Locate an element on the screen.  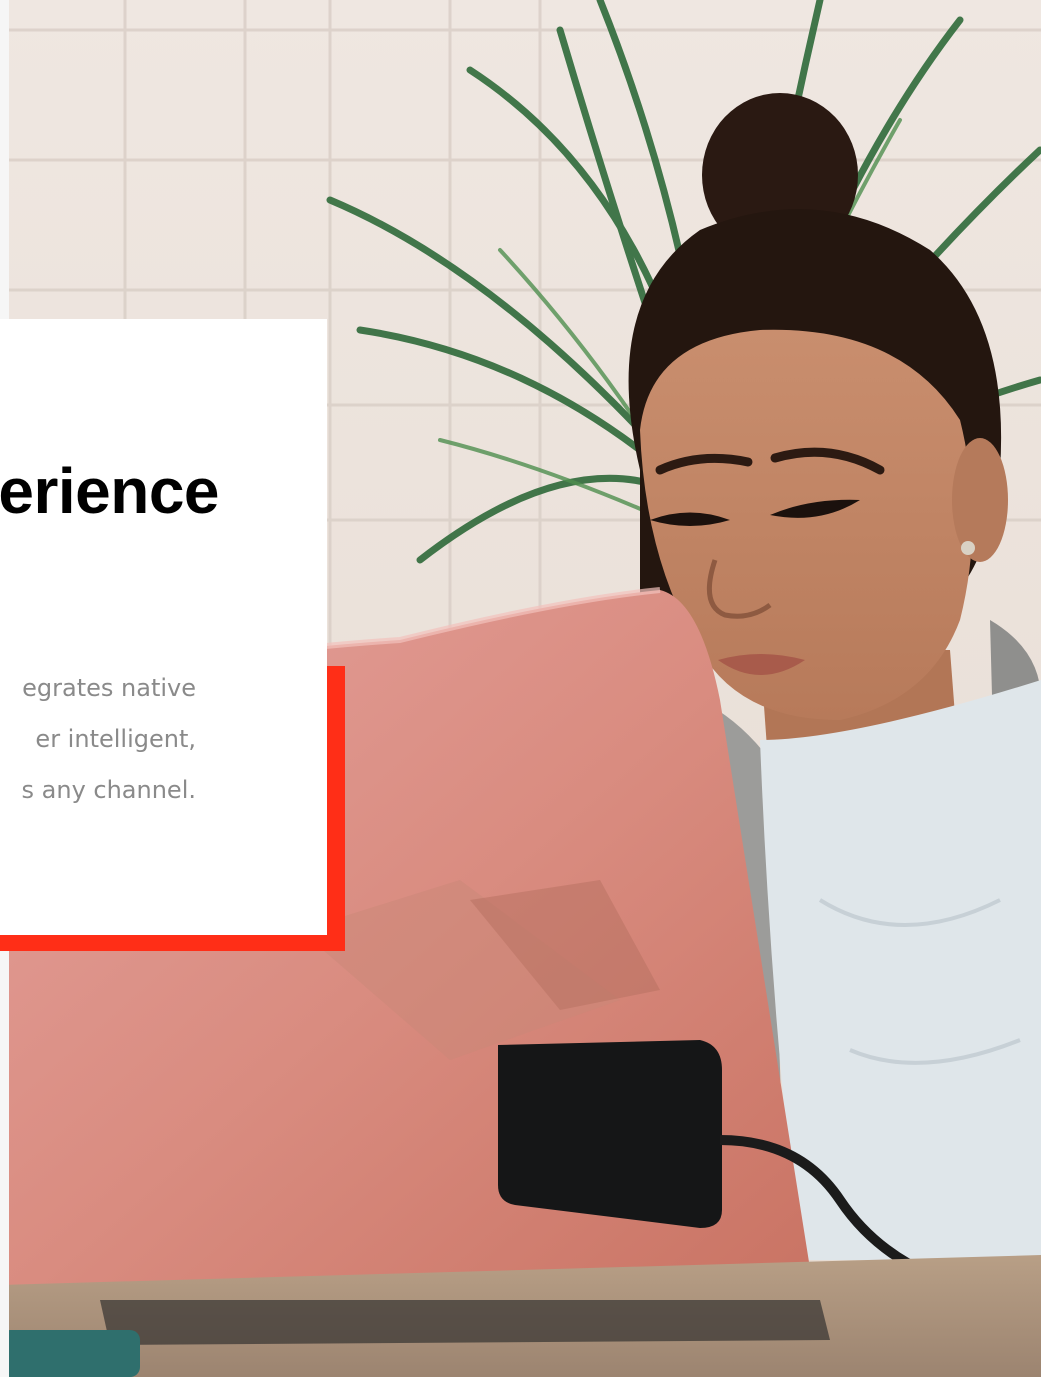
hero-heading: erience is located at coordinates (109, 491).